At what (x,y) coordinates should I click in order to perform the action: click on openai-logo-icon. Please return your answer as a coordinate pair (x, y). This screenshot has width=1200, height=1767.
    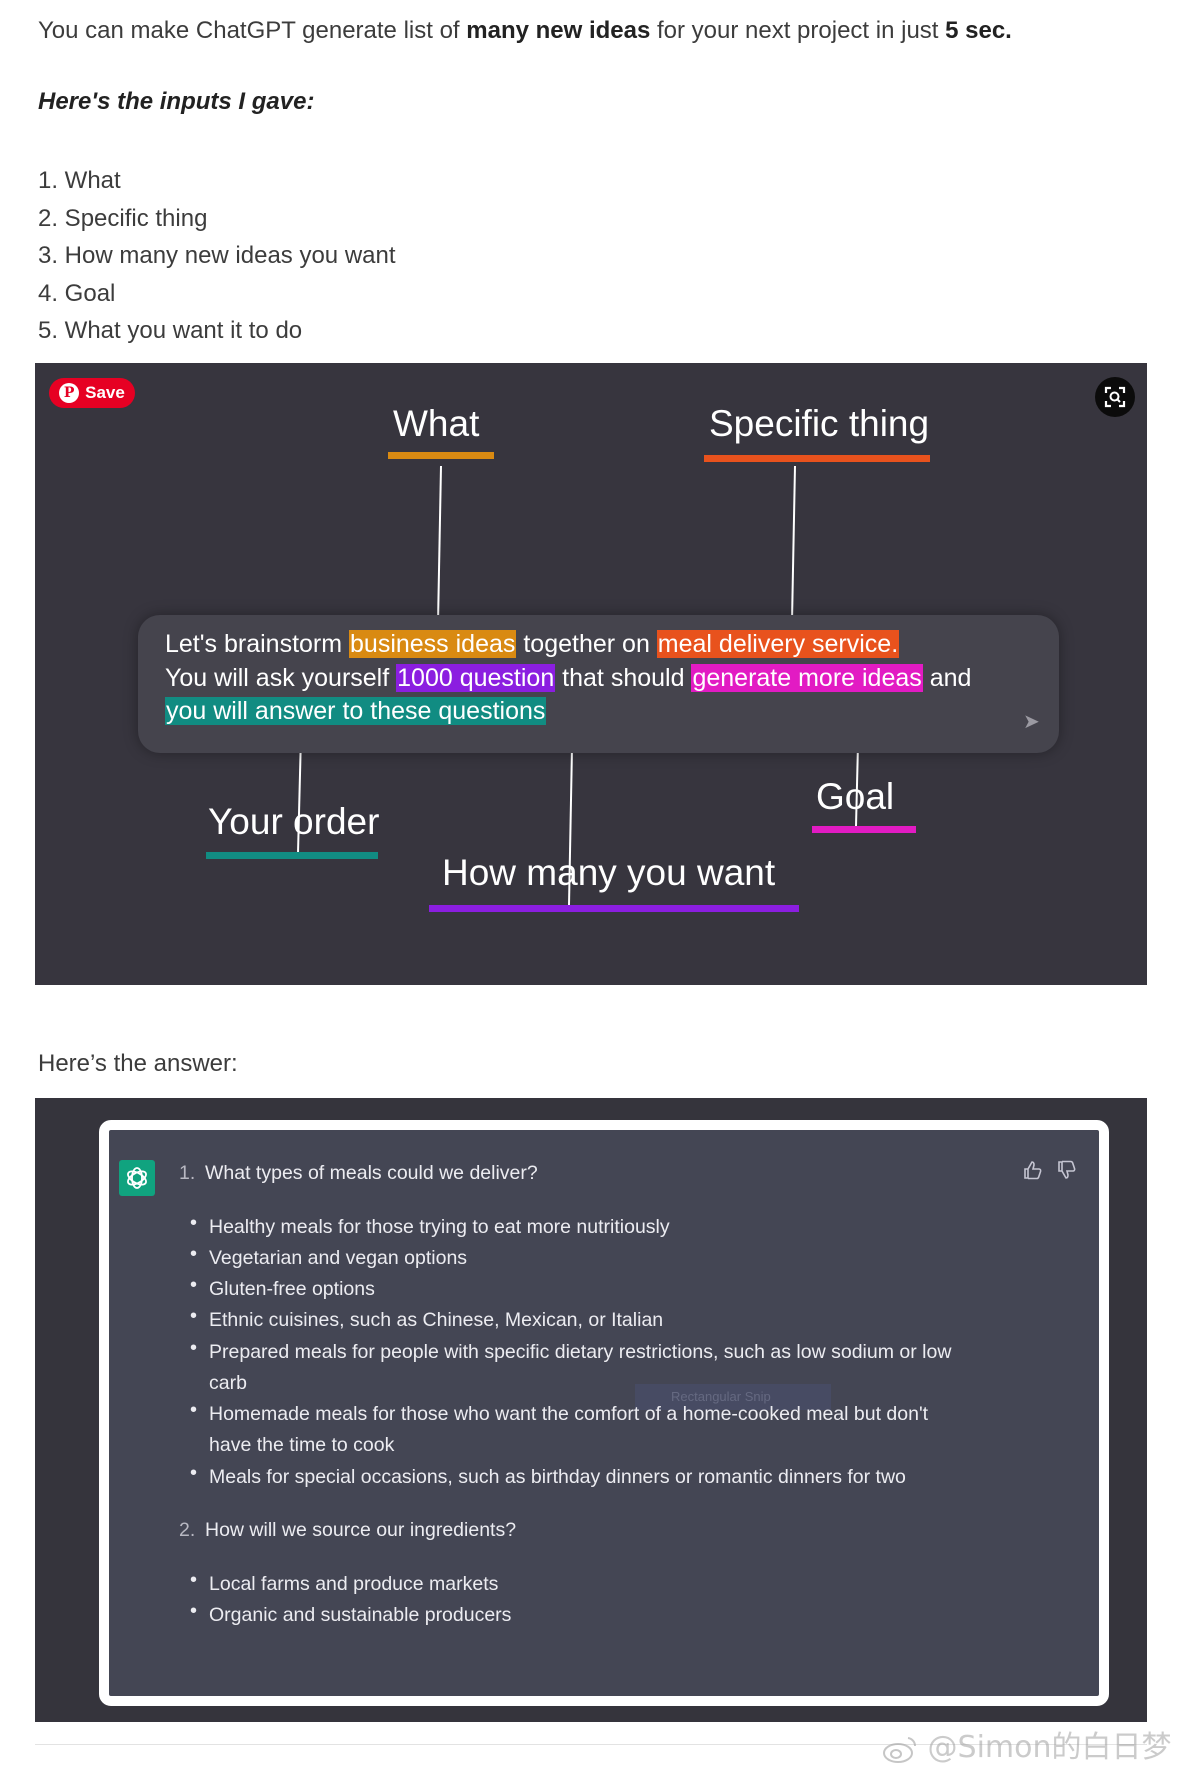
    Looking at the image, I should click on (137, 1178).